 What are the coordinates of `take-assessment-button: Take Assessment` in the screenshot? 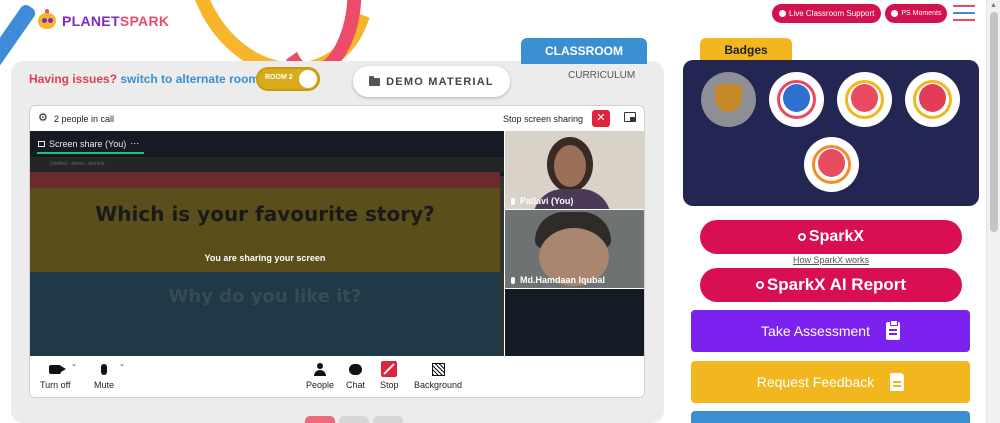 It's located at (830, 331).